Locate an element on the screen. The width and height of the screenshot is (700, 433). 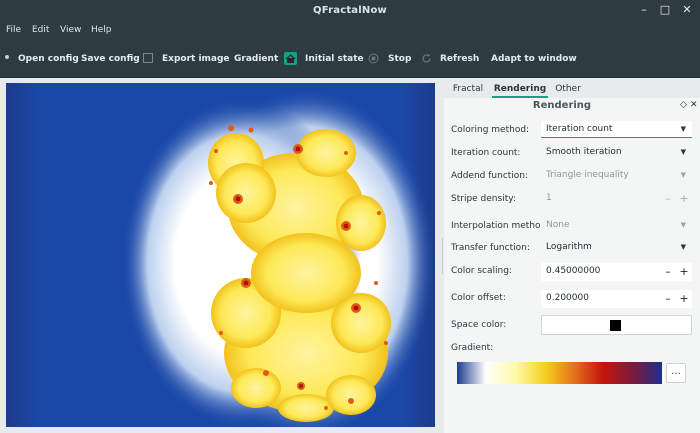
coloring-method-value: Iteration count is located at coordinates (579, 129).